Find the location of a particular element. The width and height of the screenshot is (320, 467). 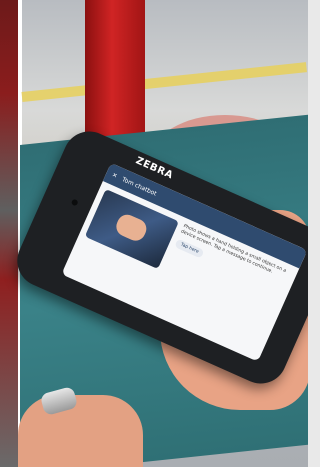

close-icon: ✕ is located at coordinates (114, 175).